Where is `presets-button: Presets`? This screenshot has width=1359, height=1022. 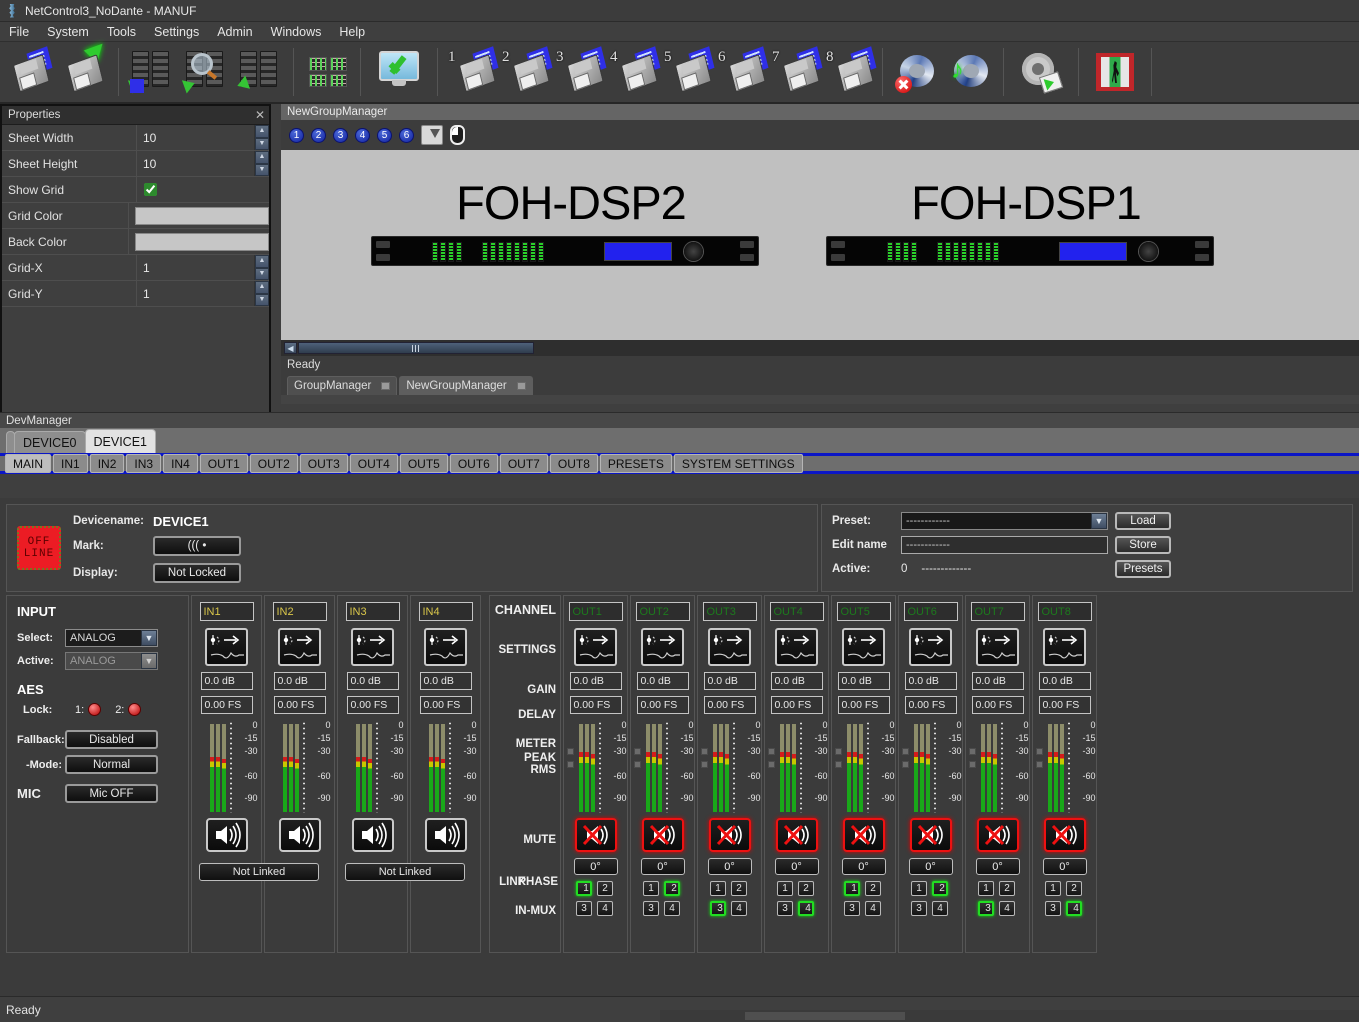
presets-button: Presets is located at coordinates (1143, 569).